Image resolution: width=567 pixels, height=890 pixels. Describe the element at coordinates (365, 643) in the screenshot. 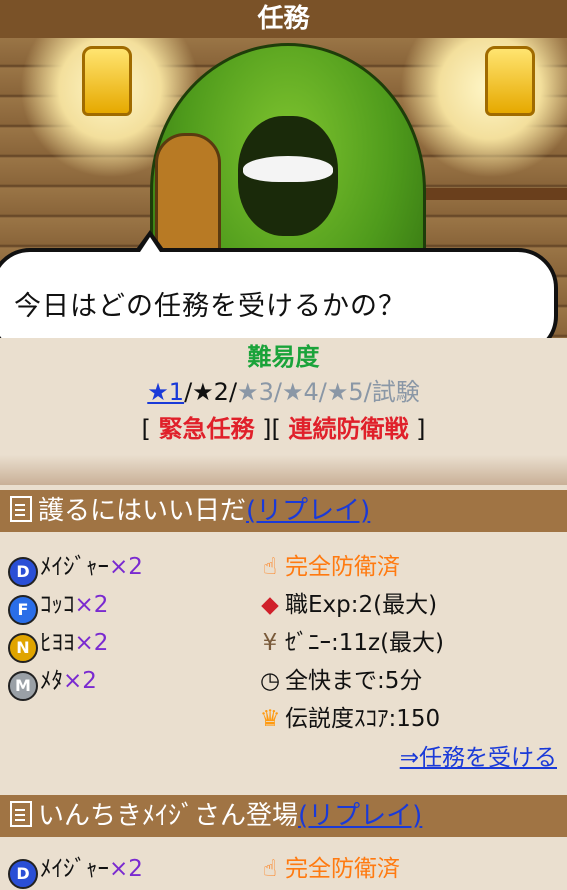

I see `zeni-text: ｾﾞﾆｰ:11z(最大)` at that location.